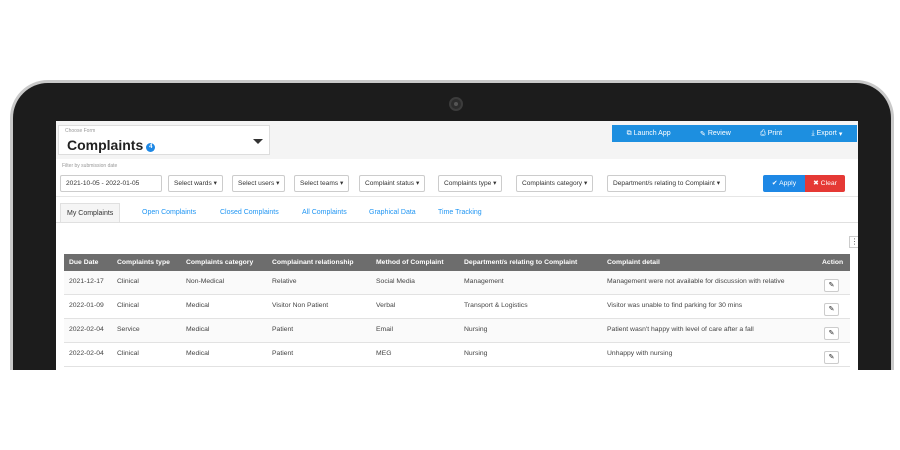 The image size is (900, 450). What do you see at coordinates (633, 262) in the screenshot?
I see `column-header: Complaint detail` at bounding box center [633, 262].